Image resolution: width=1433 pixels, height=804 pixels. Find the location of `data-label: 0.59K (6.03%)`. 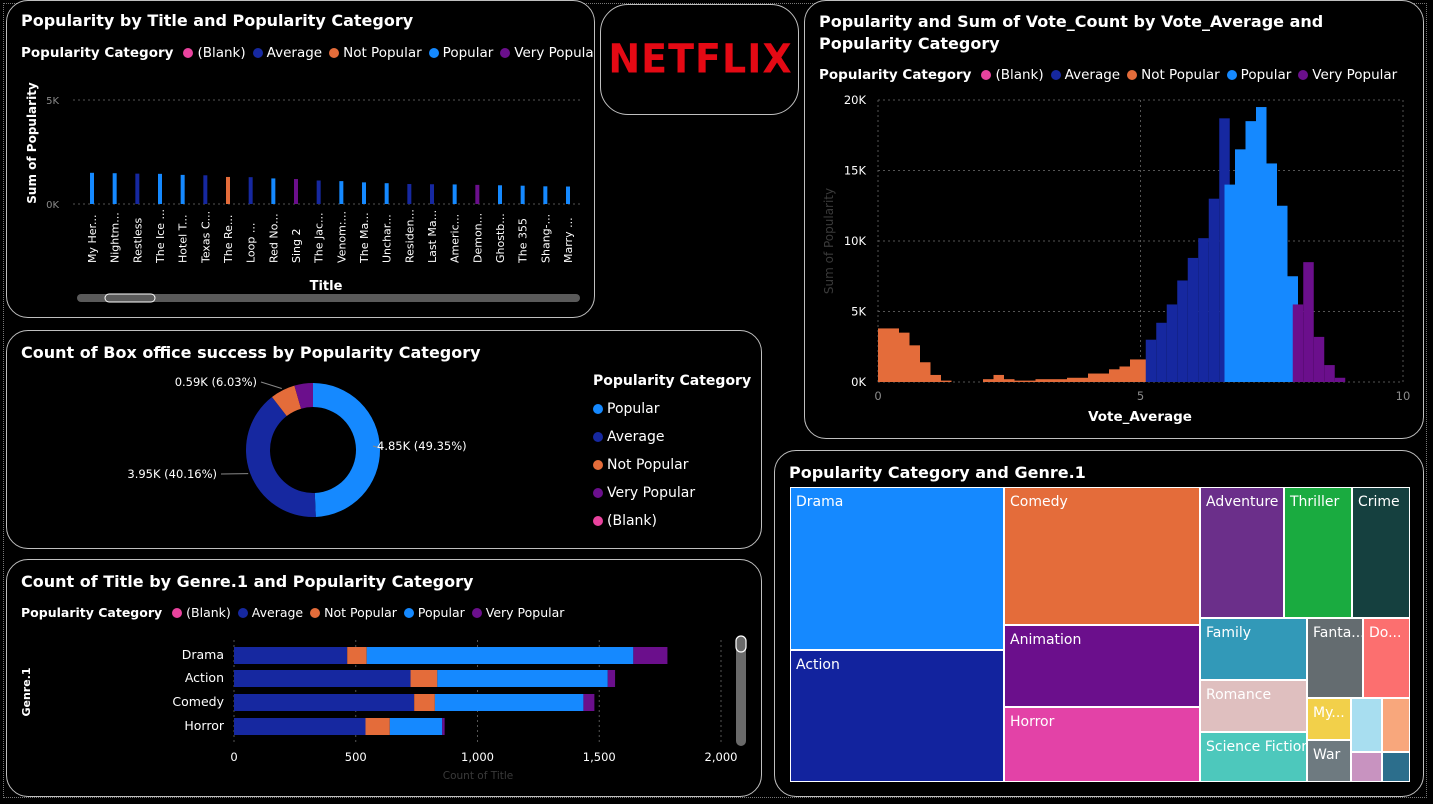

data-label: 0.59K (6.03%) is located at coordinates (216, 382).